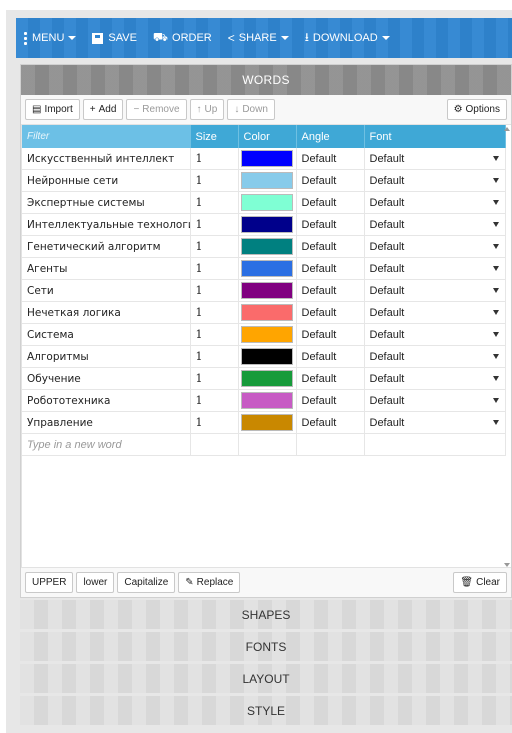  I want to click on style-section-header: STYLE, so click(266, 710).